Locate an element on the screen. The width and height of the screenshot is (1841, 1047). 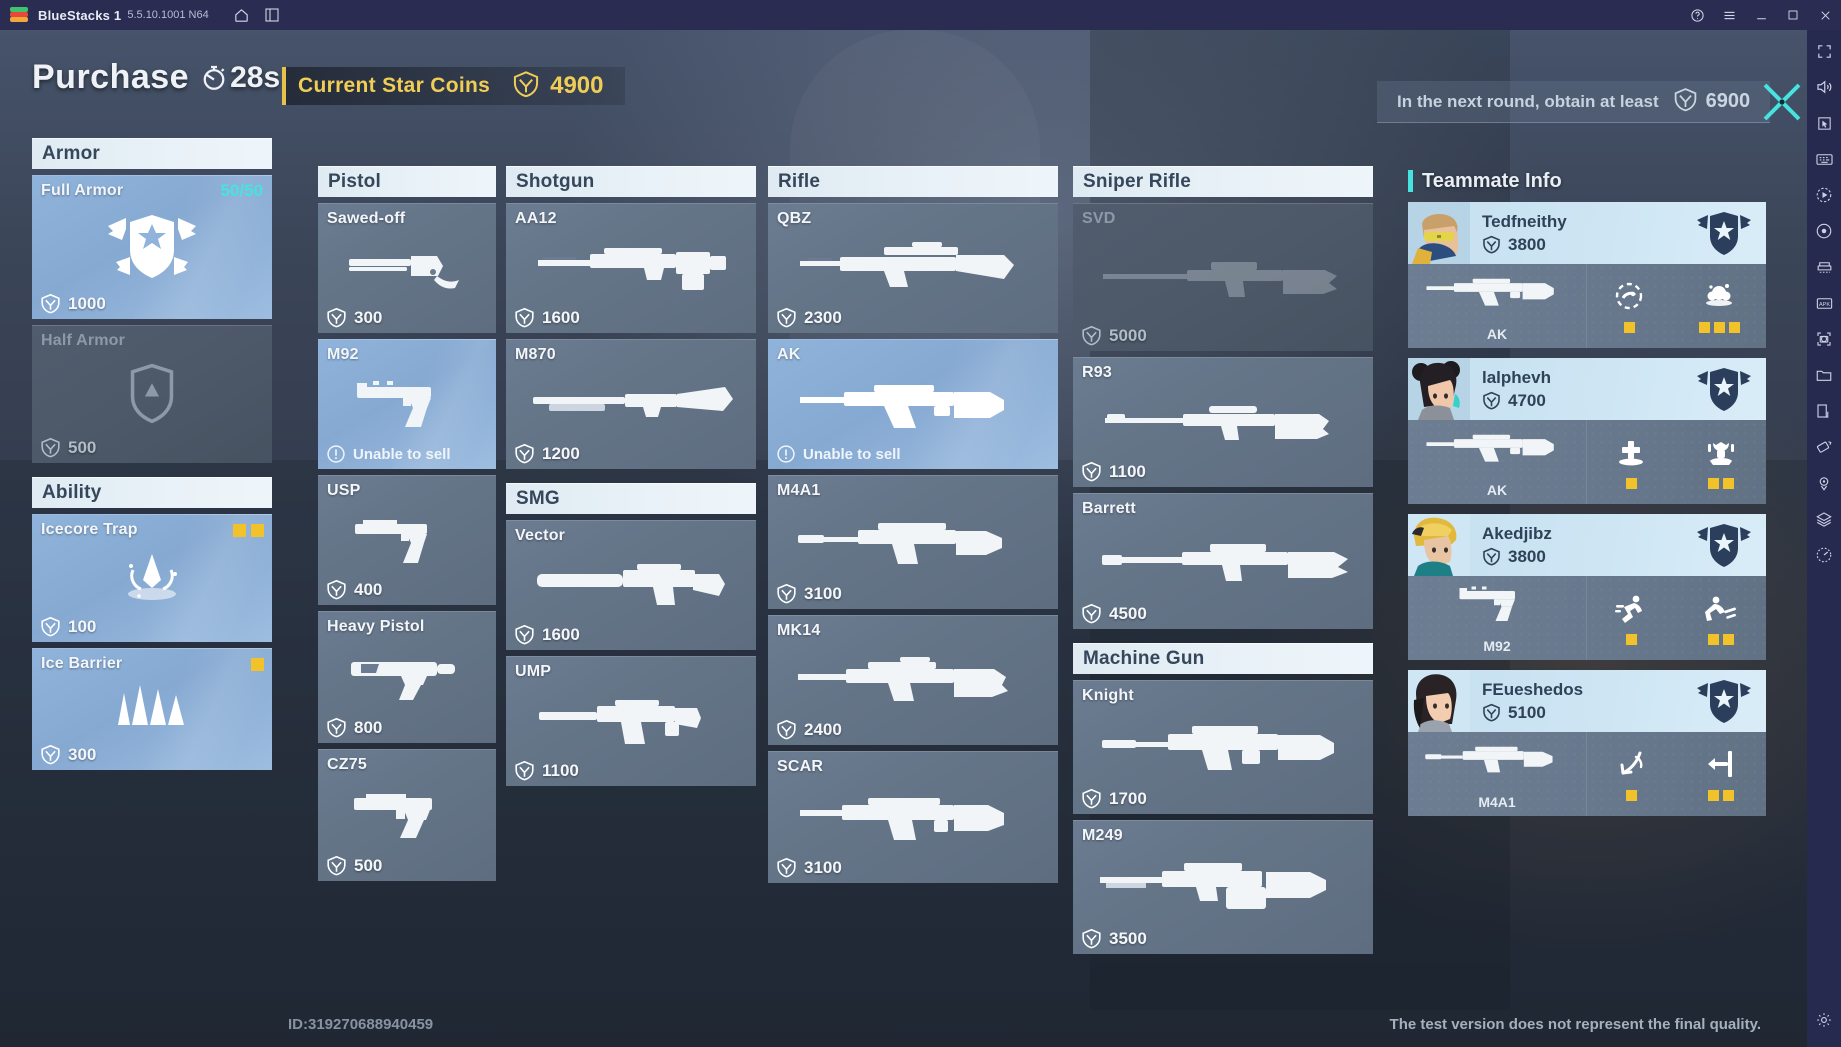
category-title: Rifle is located at coordinates (799, 181).